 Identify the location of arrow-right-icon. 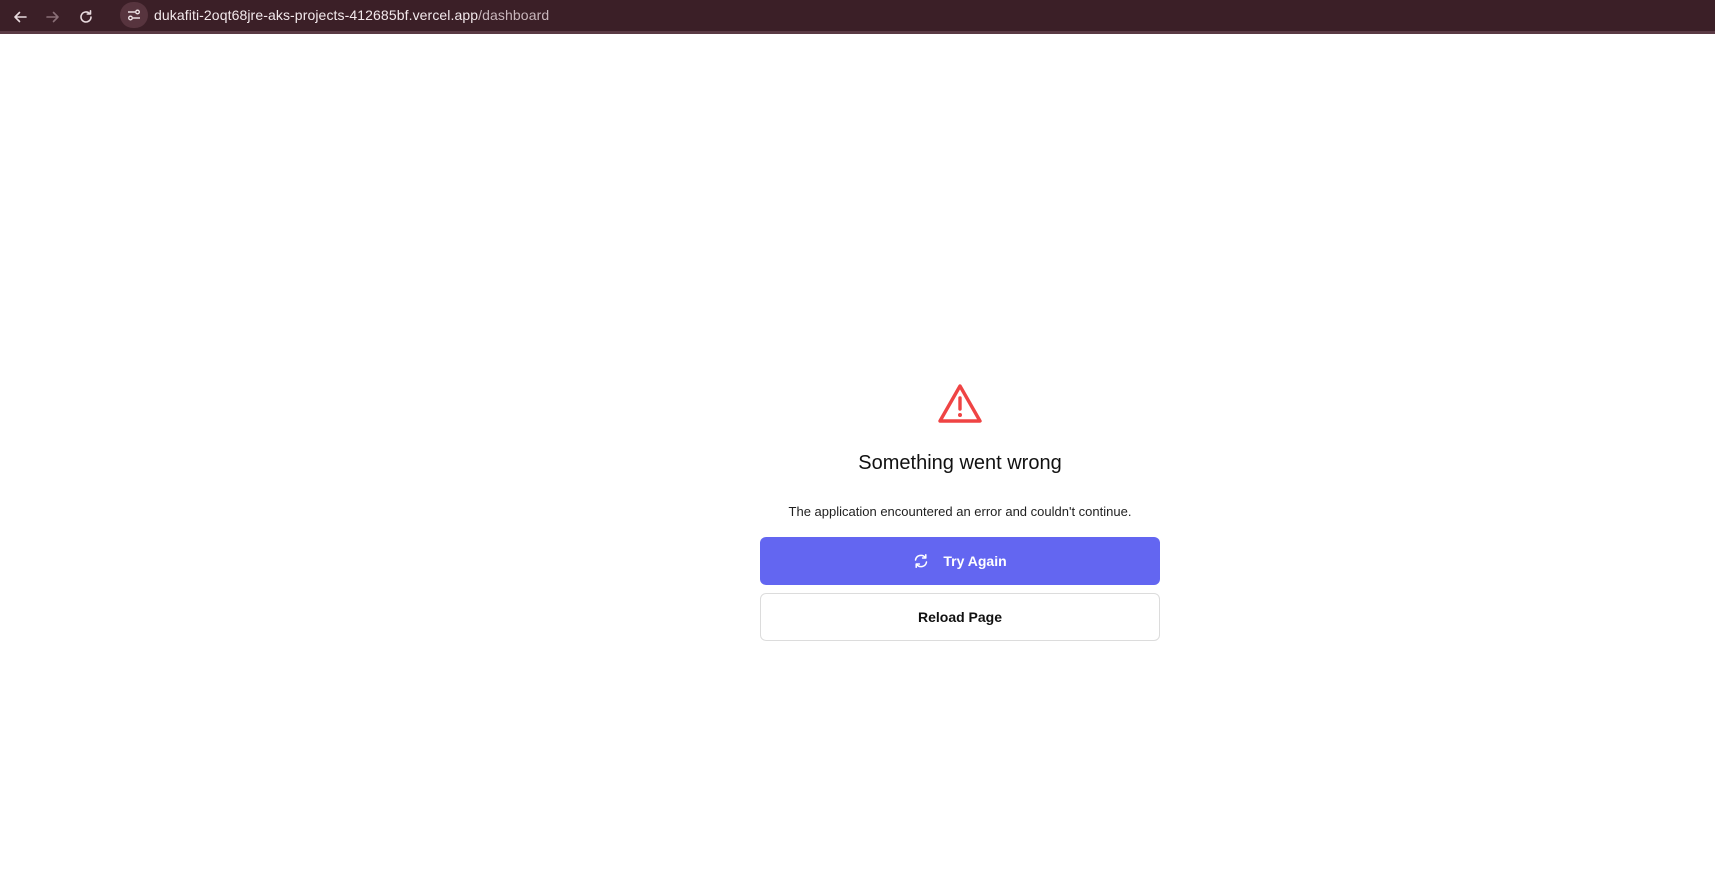
(52, 17).